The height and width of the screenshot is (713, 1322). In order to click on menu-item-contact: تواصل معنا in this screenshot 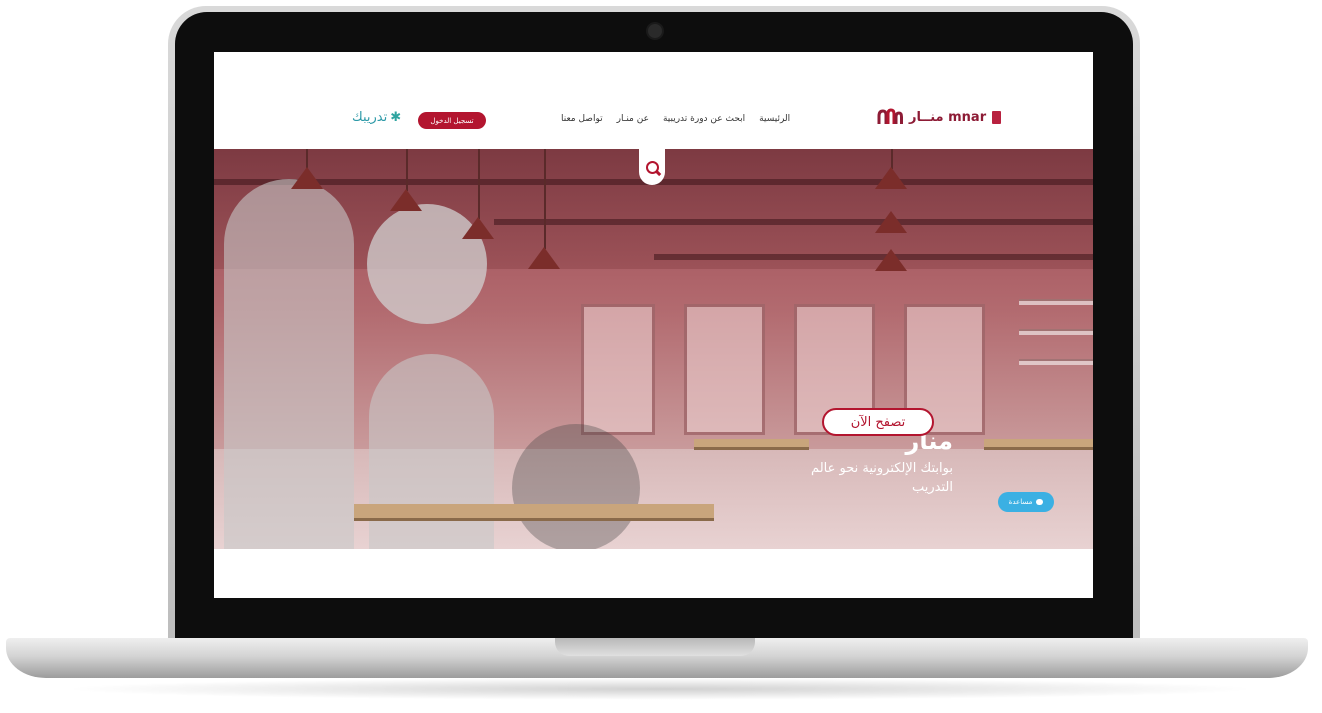, I will do `click(582, 119)`.